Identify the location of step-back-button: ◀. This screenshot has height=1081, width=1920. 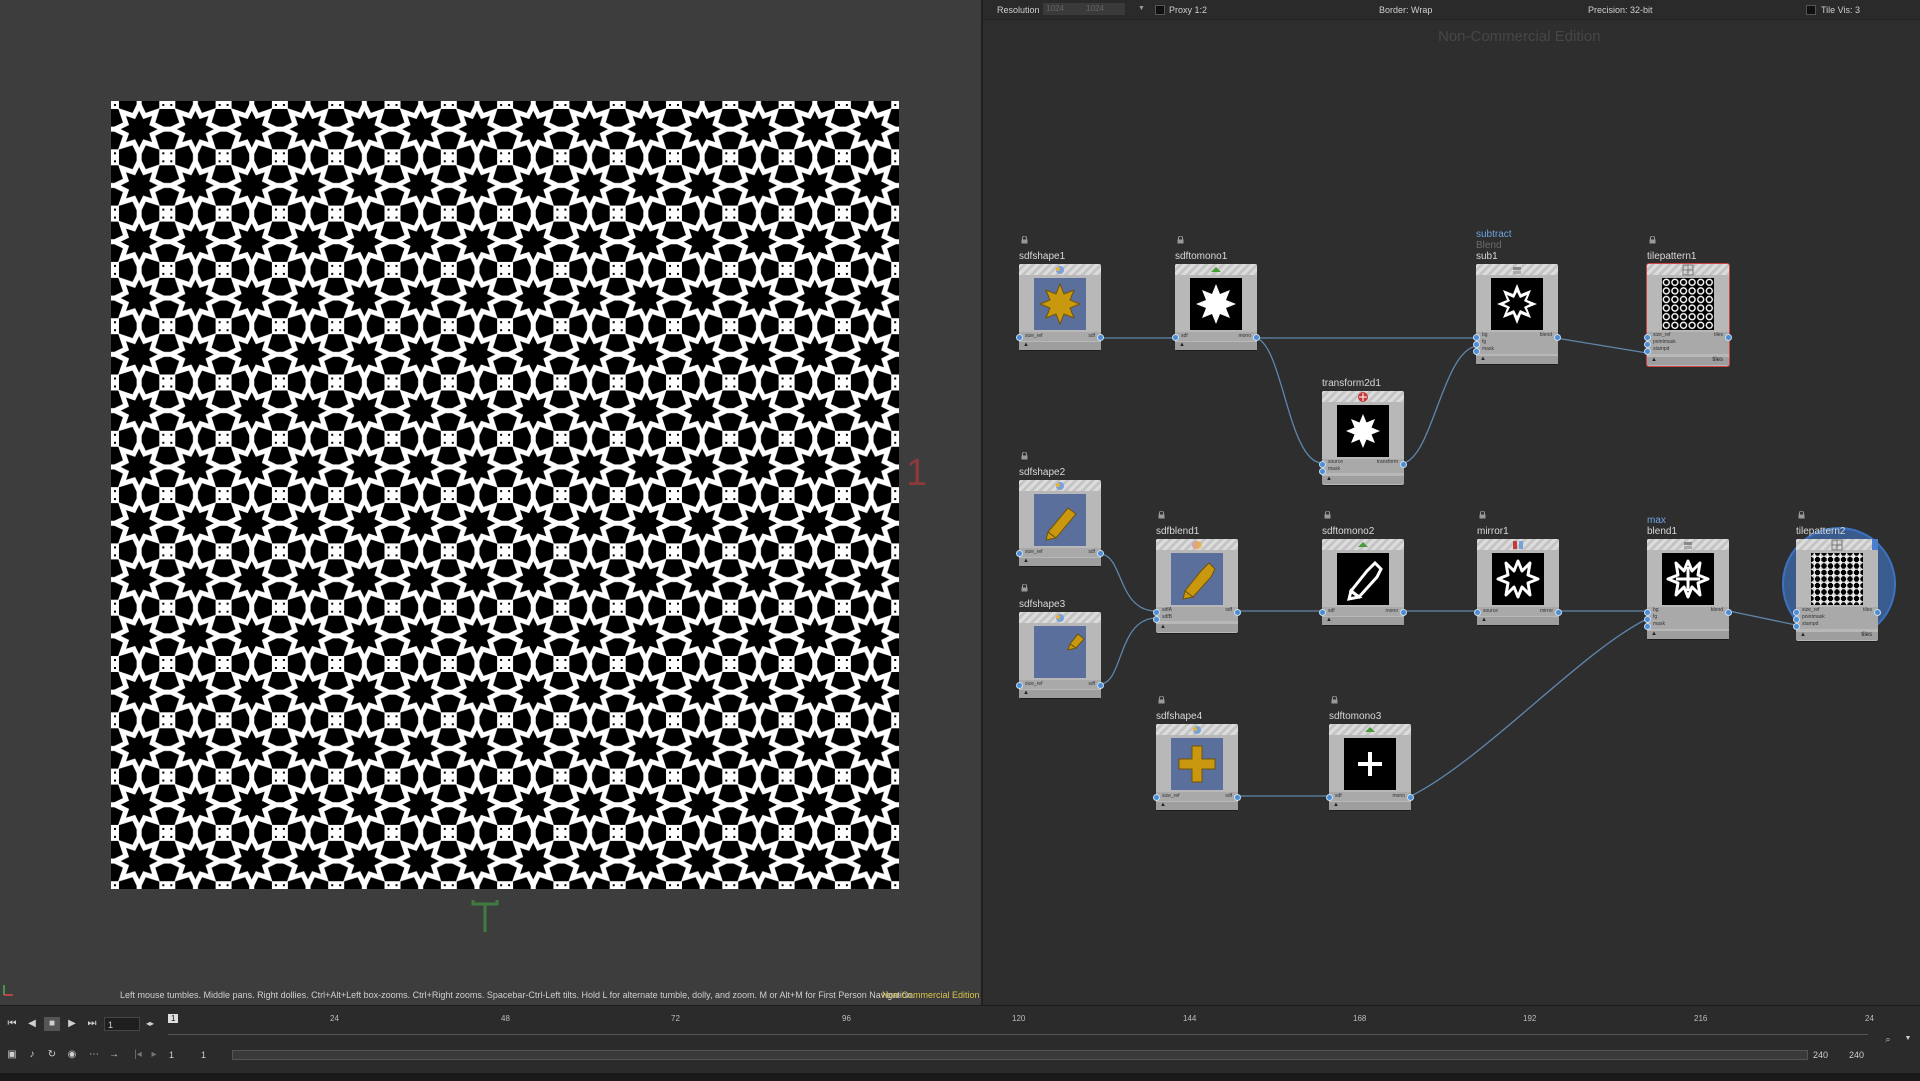
(32, 1024).